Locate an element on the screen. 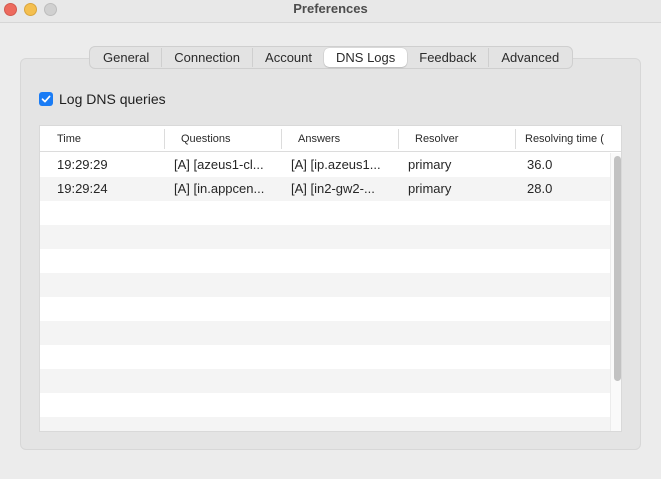 The width and height of the screenshot is (661, 479). tab-advanced: Advanced is located at coordinates (530, 57).